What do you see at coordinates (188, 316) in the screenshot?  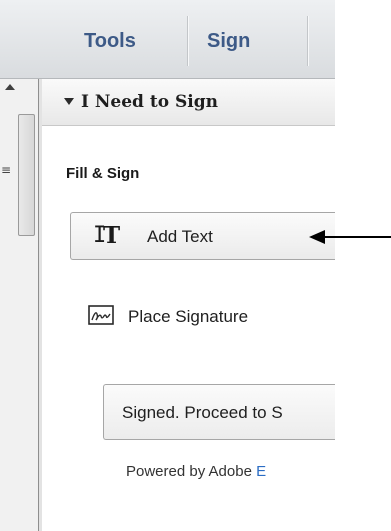 I see `place-signature-label: Place Signature` at bounding box center [188, 316].